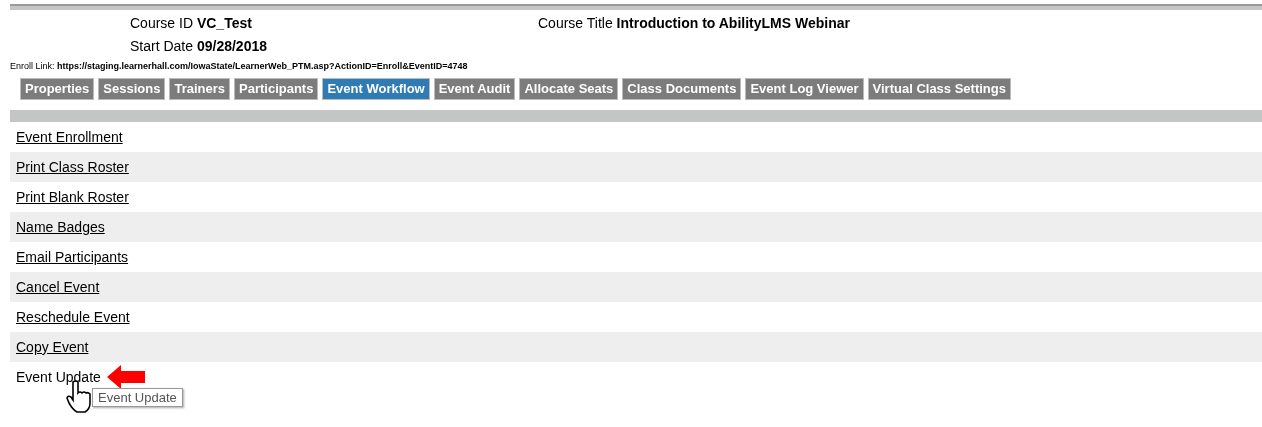 This screenshot has height=427, width=1262. I want to click on course-id: VC_Test, so click(224, 23).